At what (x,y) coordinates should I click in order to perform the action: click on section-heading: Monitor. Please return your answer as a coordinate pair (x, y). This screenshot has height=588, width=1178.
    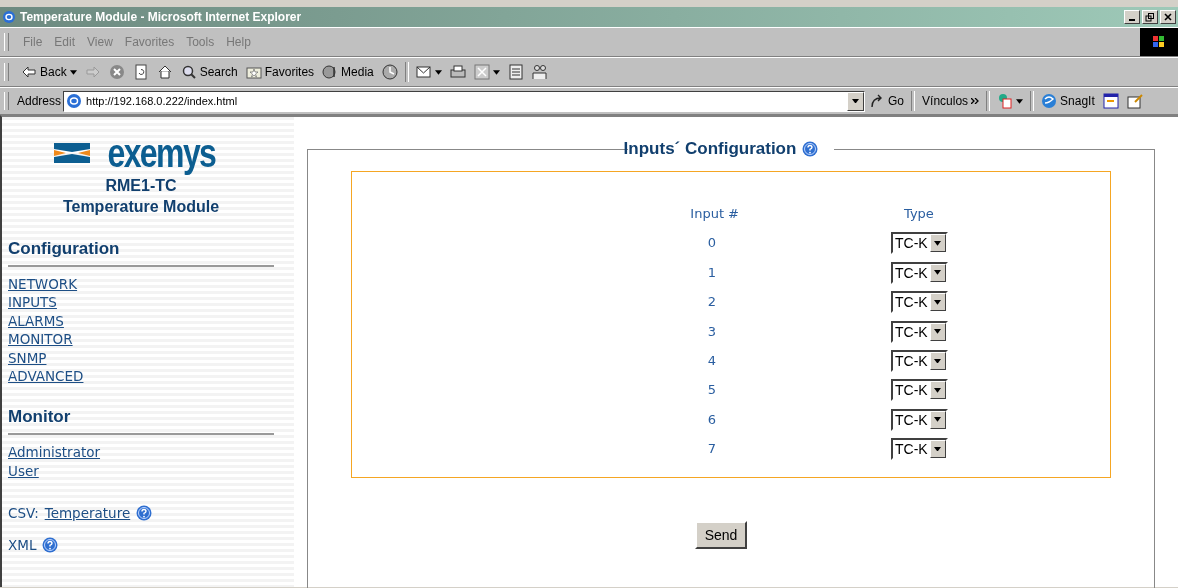
    Looking at the image, I should click on (40, 417).